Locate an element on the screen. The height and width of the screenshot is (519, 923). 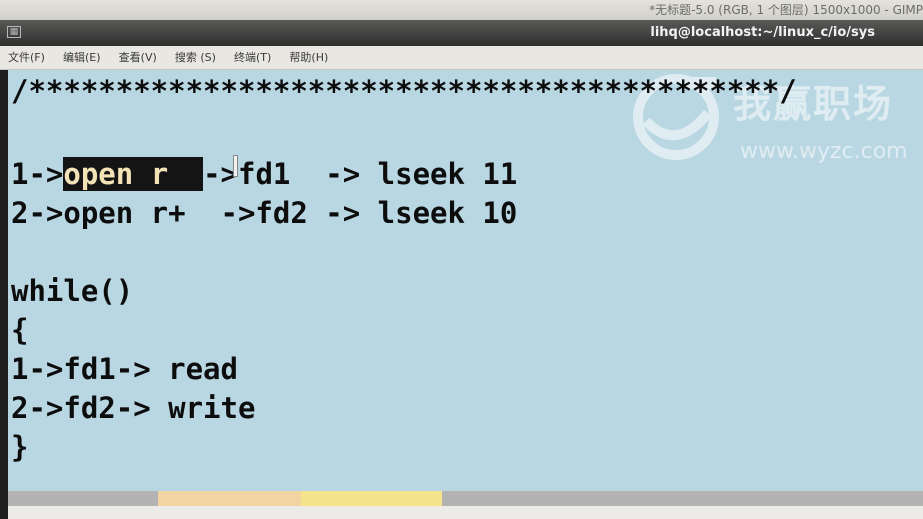
terminal-title-bar: ▦ lihq@localhost:~/linux_c/io/sys is located at coordinates (461, 33).